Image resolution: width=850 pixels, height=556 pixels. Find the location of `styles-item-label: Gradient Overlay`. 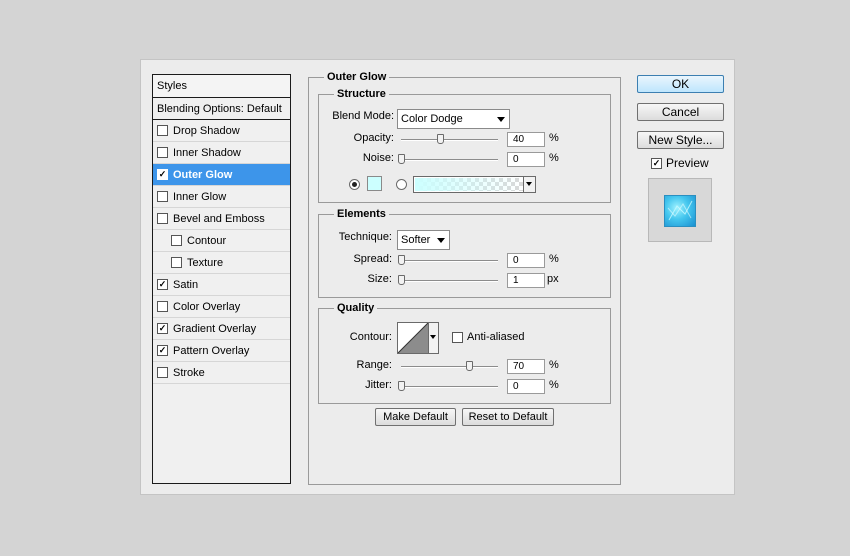

styles-item-label: Gradient Overlay is located at coordinates (215, 329).